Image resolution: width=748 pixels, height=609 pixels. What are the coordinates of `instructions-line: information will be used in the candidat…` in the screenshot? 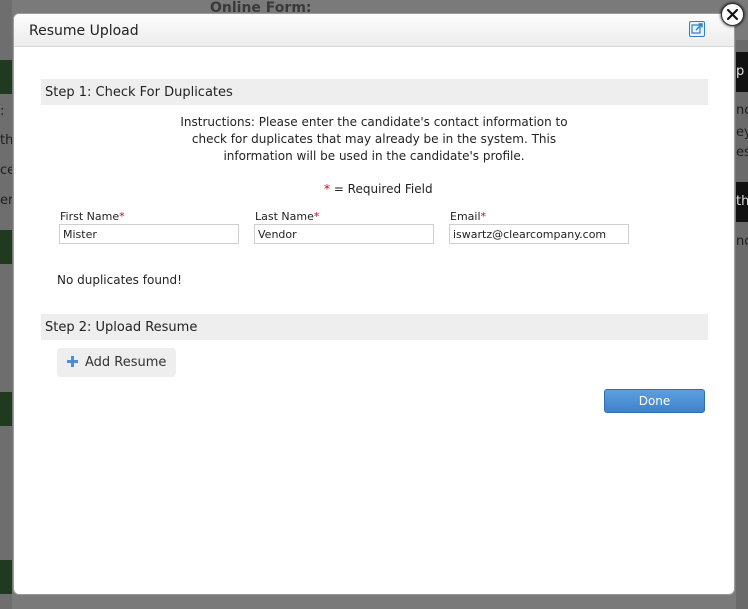 It's located at (374, 156).